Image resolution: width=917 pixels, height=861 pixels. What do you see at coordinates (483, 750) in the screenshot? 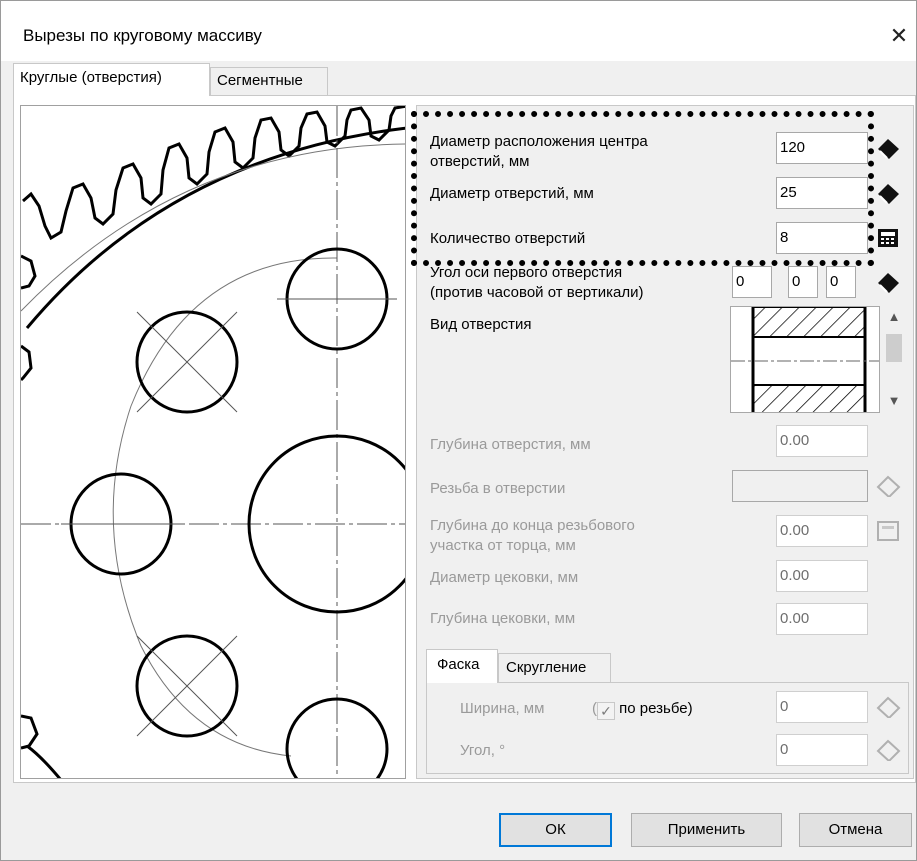
I see `chamfer-angle-label: Угол, °` at bounding box center [483, 750].